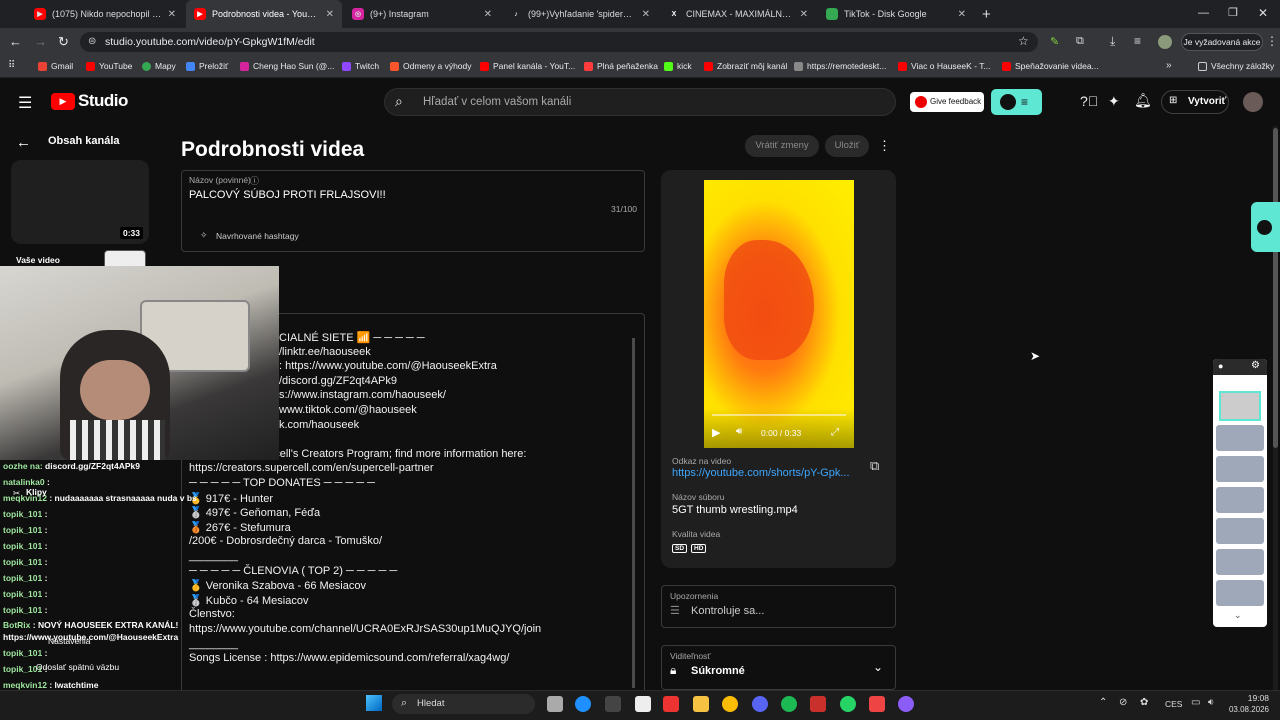 The height and width of the screenshot is (720, 1280). I want to click on bookmark-star-icon: ☆, so click(1023, 41).